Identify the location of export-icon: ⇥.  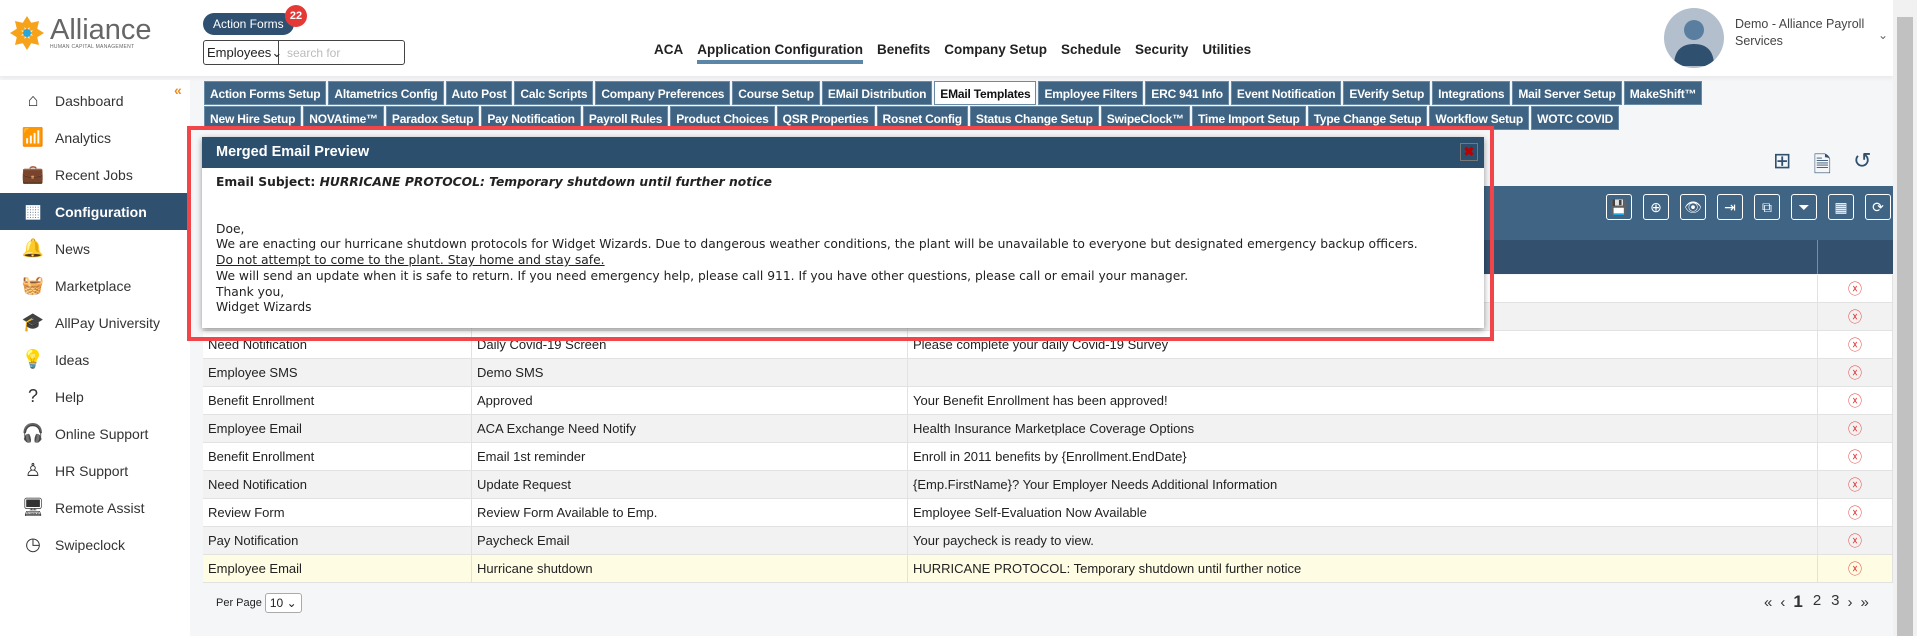
(1730, 207).